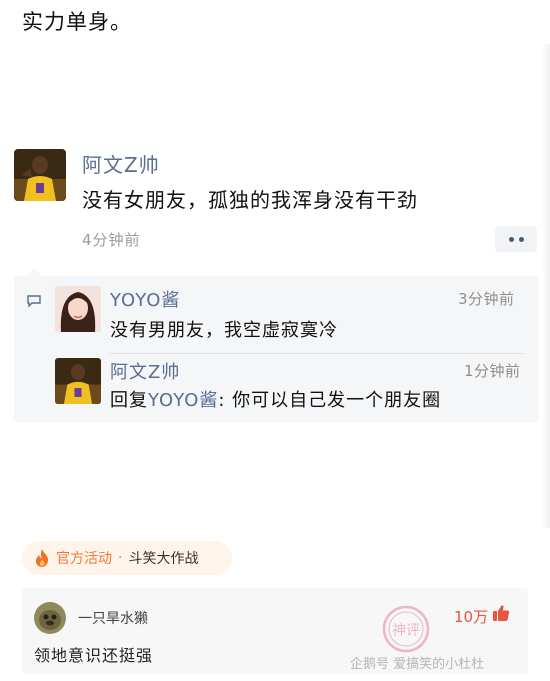  What do you see at coordinates (78, 381) in the screenshot?
I see `comment-avatar-wen` at bounding box center [78, 381].